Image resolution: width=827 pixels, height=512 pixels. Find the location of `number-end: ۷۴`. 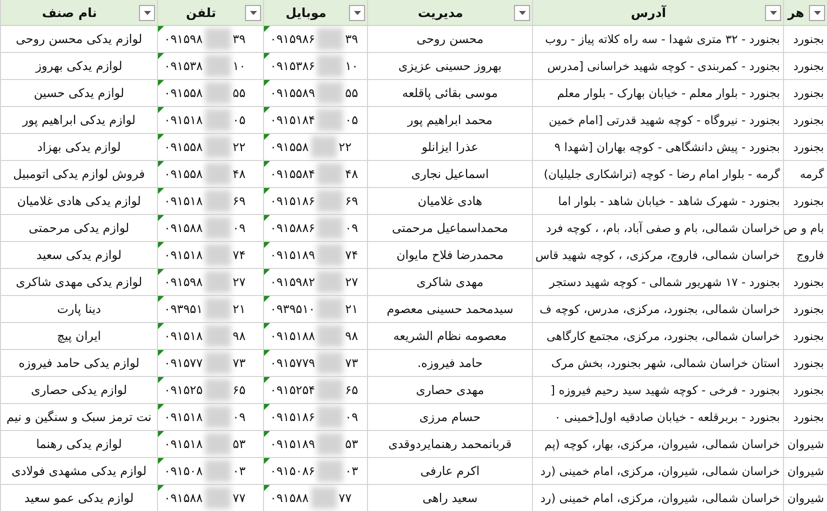

number-end: ۷۴ is located at coordinates (239, 255).